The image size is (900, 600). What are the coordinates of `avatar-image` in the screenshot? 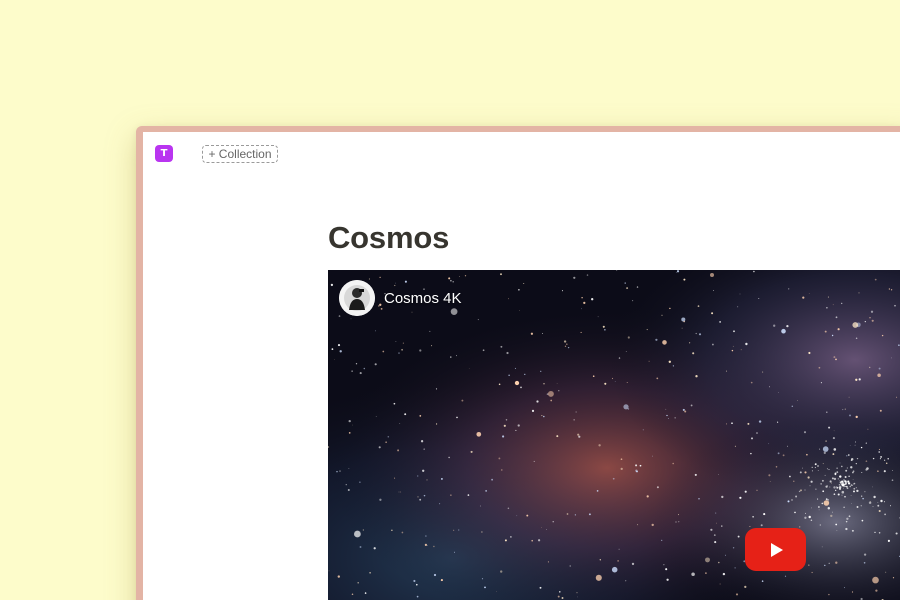 It's located at (357, 298).